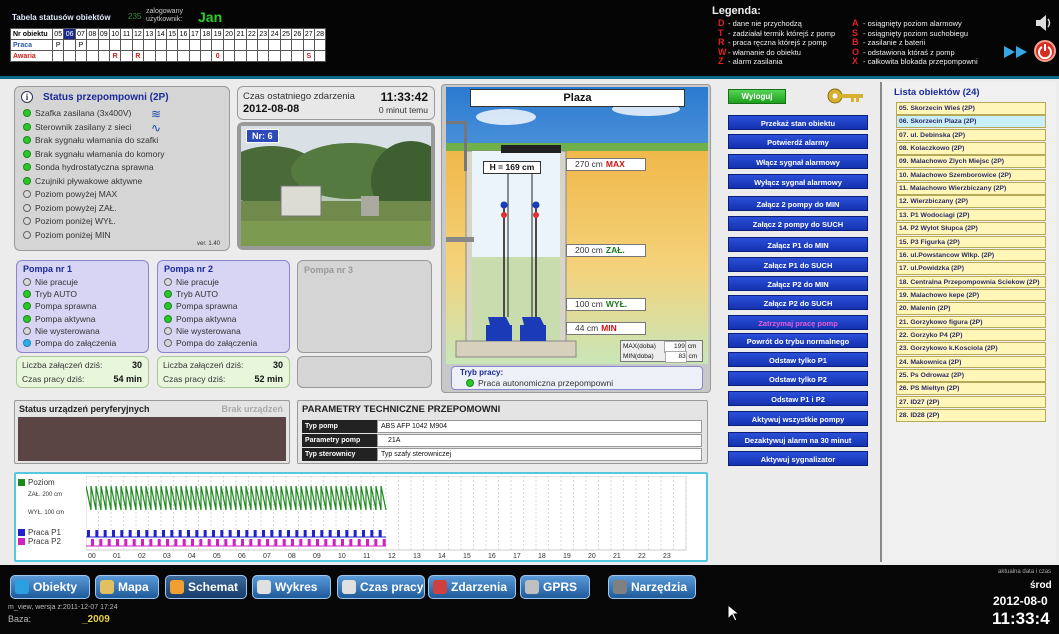 The width and height of the screenshot is (1059, 634). I want to click on object-list-item: 12. Wierzbiczany (2P), so click(971, 201).